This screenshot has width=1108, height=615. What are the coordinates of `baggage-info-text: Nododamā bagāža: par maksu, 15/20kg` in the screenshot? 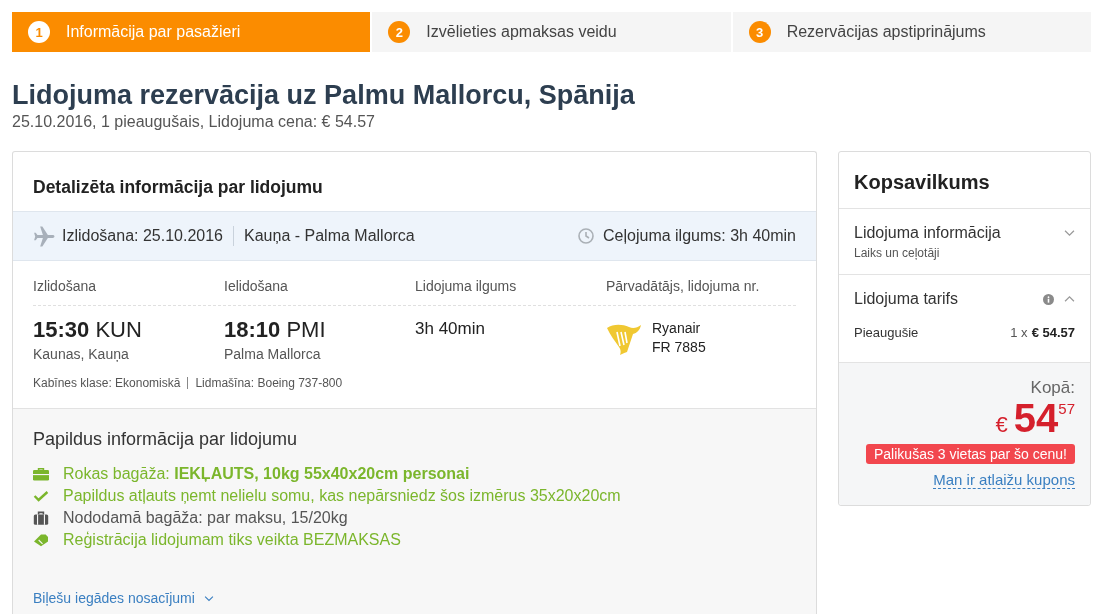 It's located at (205, 518).